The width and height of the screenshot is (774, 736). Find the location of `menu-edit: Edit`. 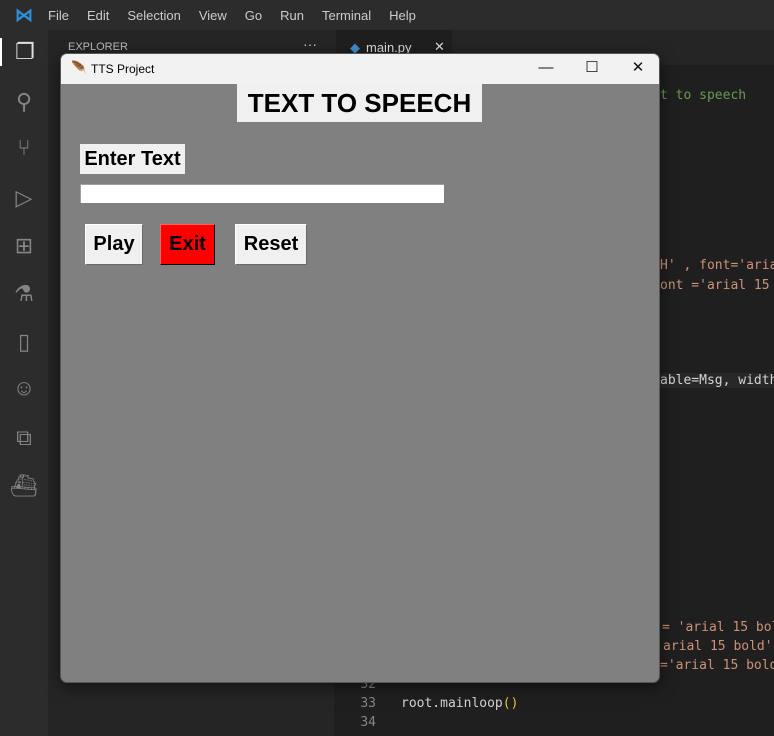

menu-edit: Edit is located at coordinates (98, 15).